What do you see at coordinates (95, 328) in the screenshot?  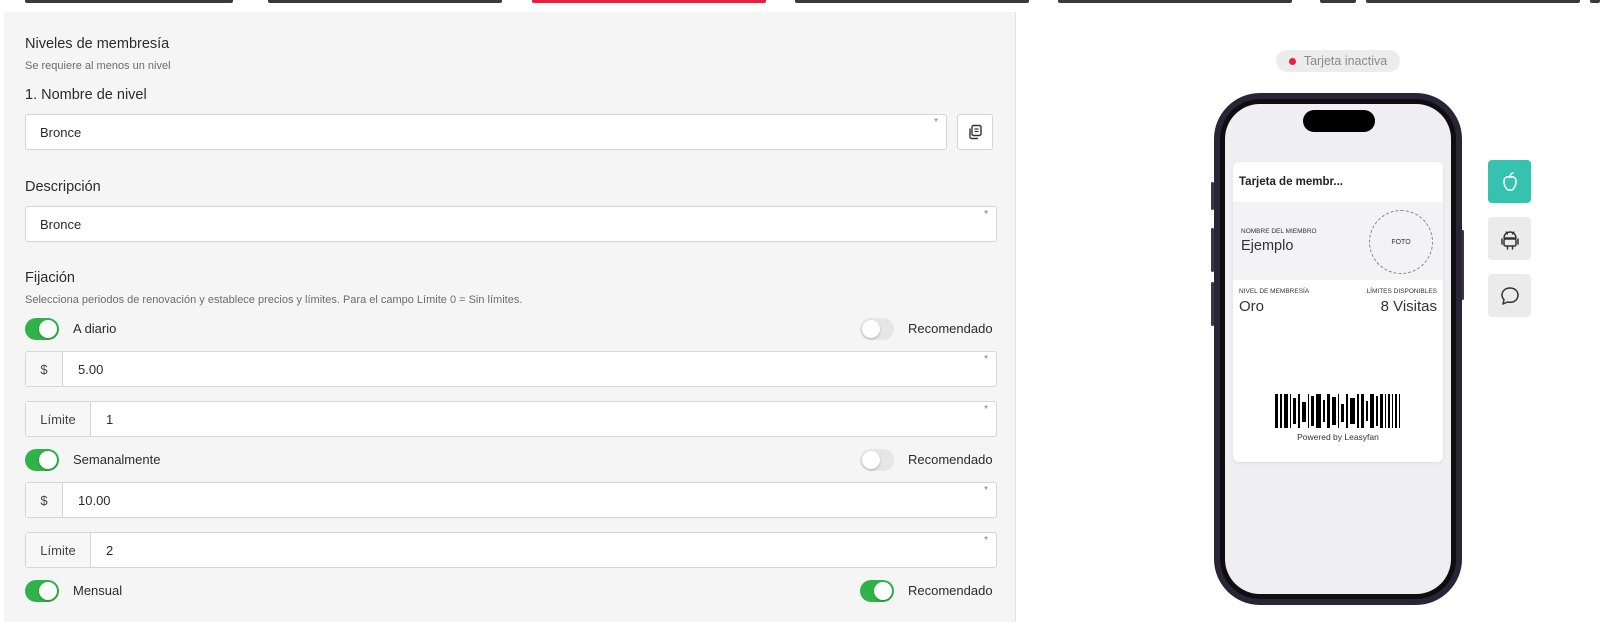 I see `daily-label: A diario` at bounding box center [95, 328].